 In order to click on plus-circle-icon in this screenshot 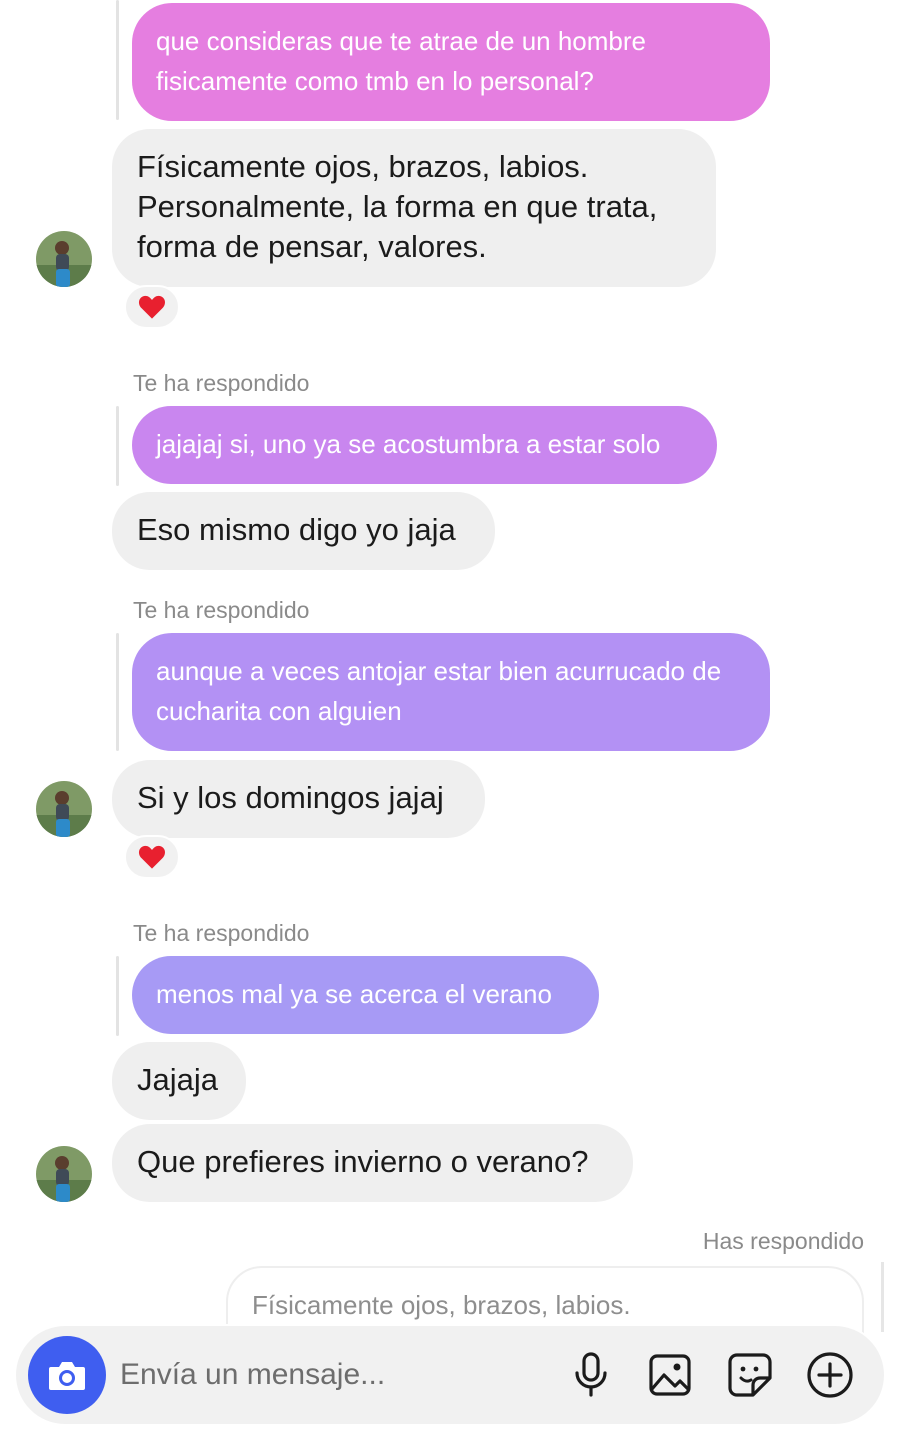, I will do `click(830, 1375)`.